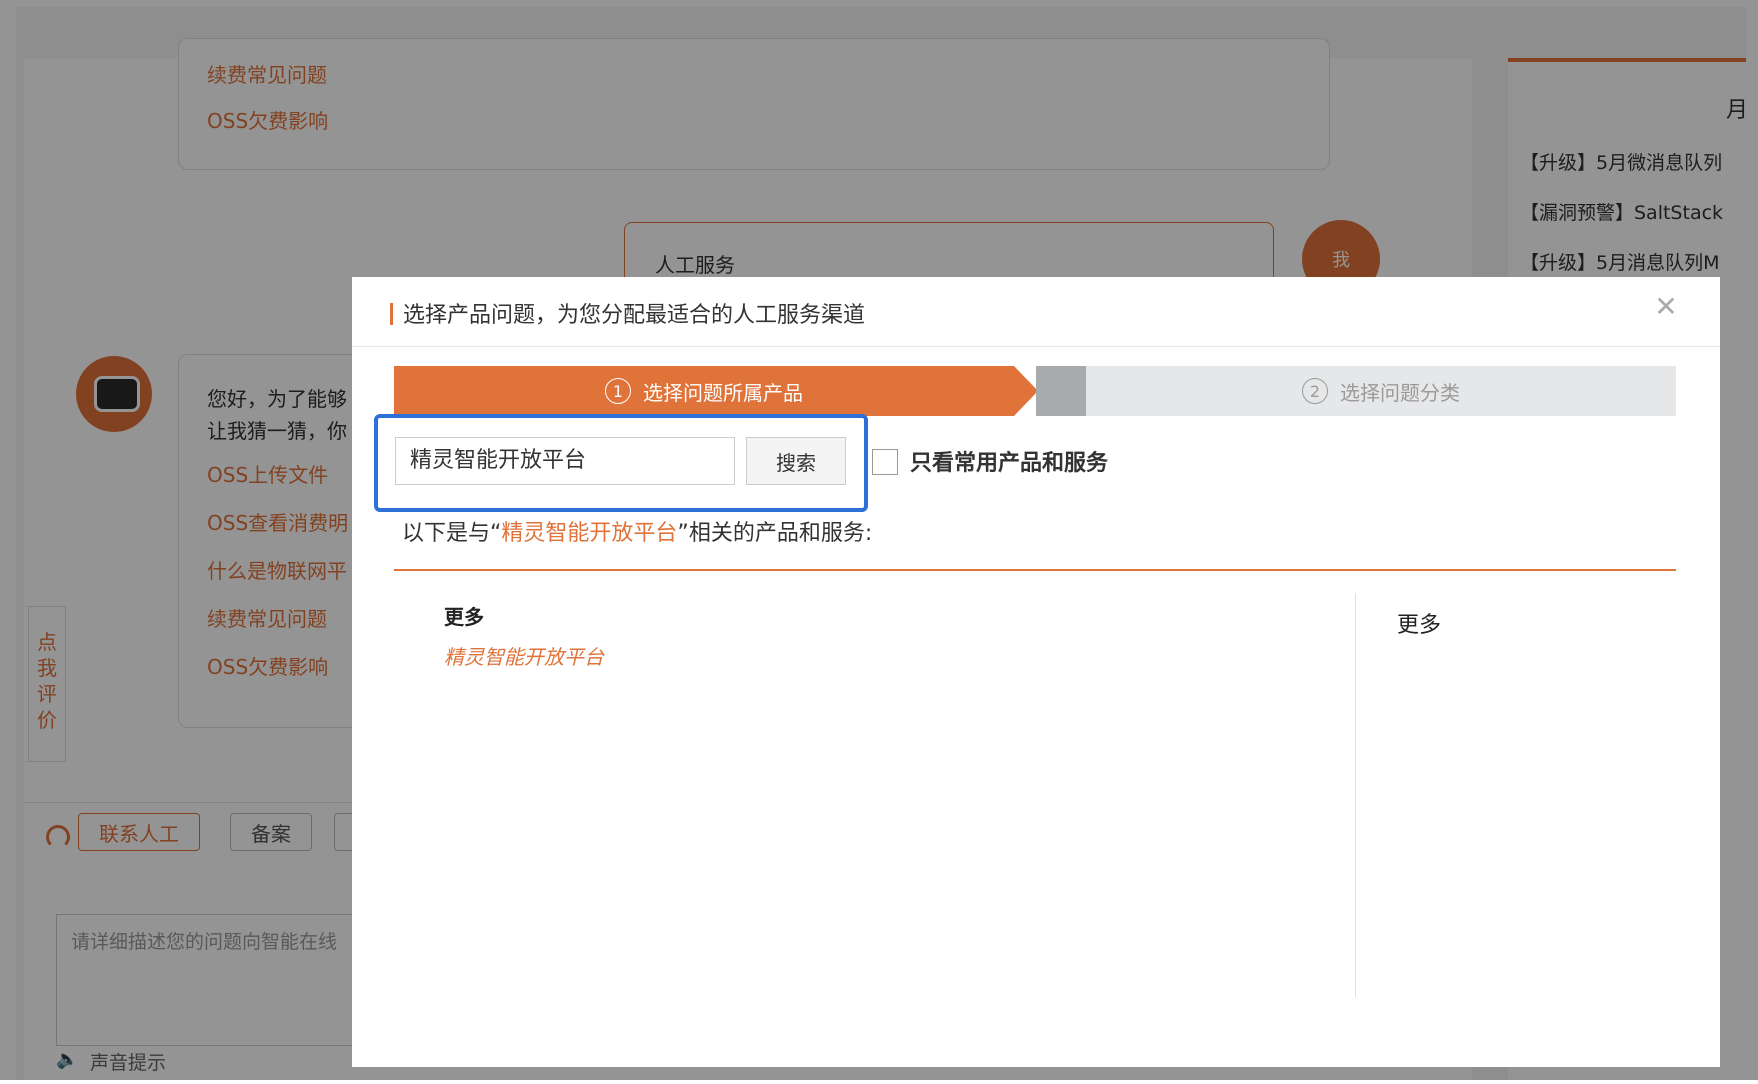  Describe the element at coordinates (1355, 795) in the screenshot. I see `column-divider` at that location.